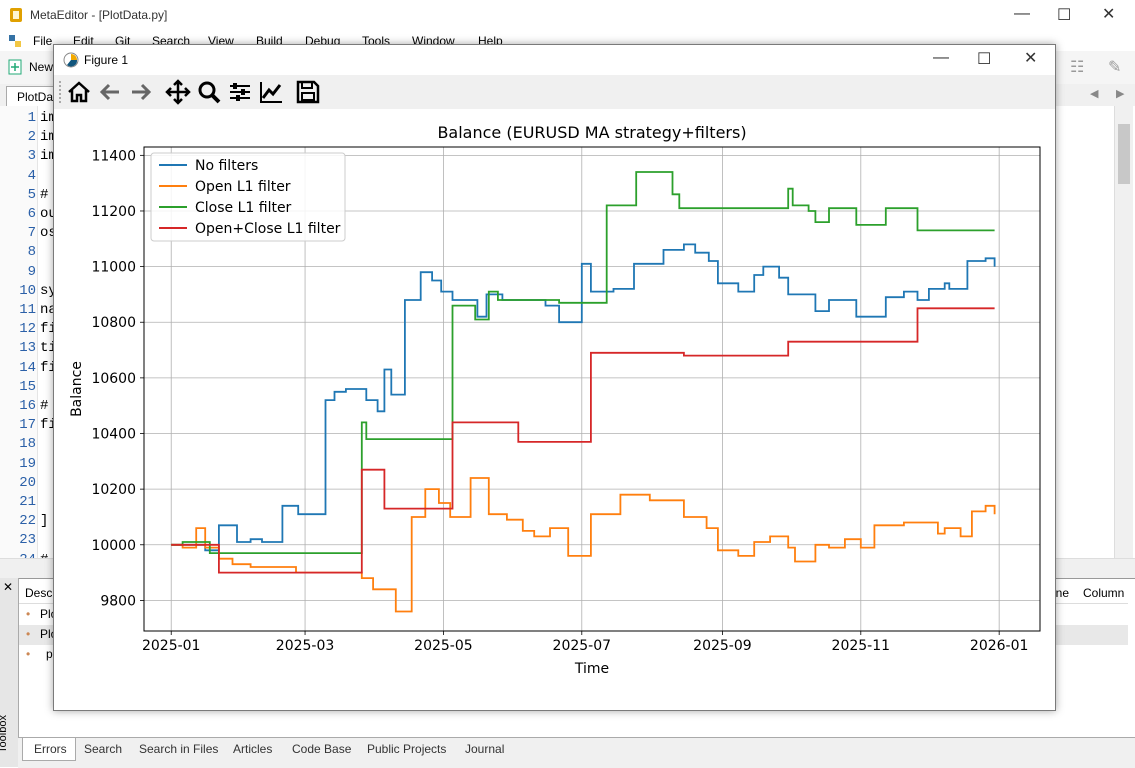  I want to click on home-icon, so click(79, 92).